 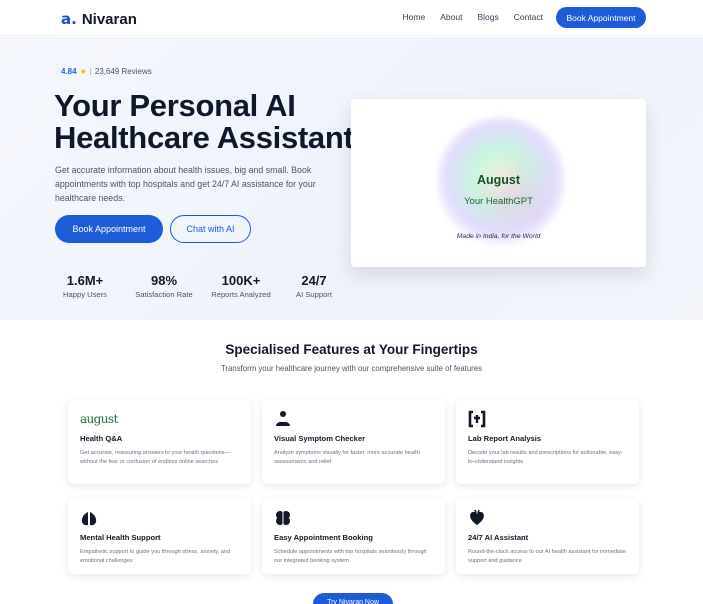 What do you see at coordinates (109, 19) in the screenshot?
I see `logo-text: Nivaran` at bounding box center [109, 19].